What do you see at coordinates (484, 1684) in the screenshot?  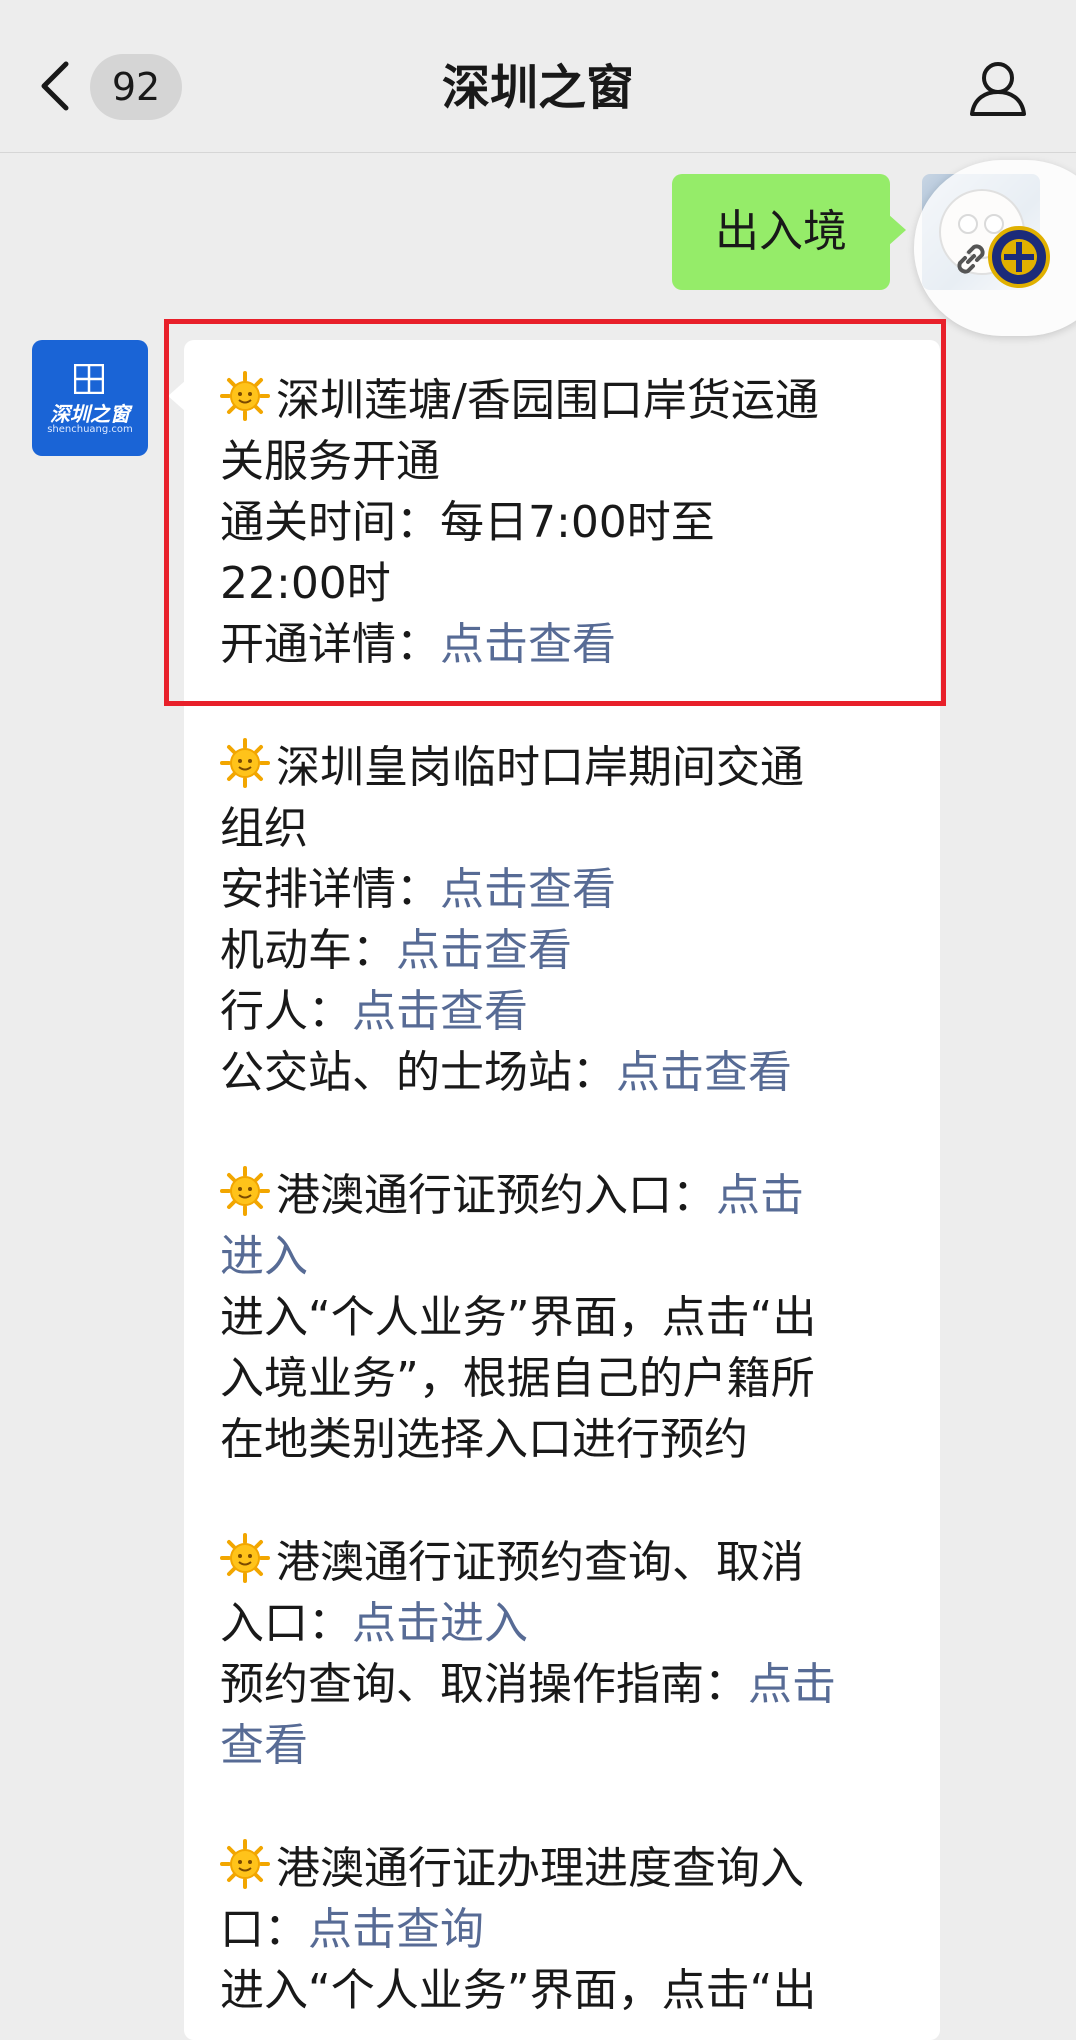 I see `line-text: 预约查询、取消操作指南：` at bounding box center [484, 1684].